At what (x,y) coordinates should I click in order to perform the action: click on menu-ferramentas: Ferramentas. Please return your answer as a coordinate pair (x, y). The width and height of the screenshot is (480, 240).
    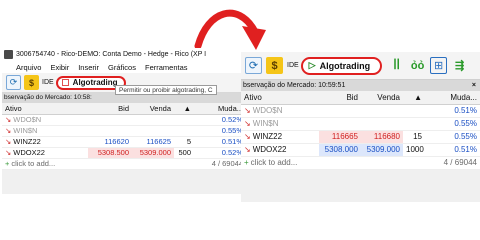
    Looking at the image, I should click on (166, 67).